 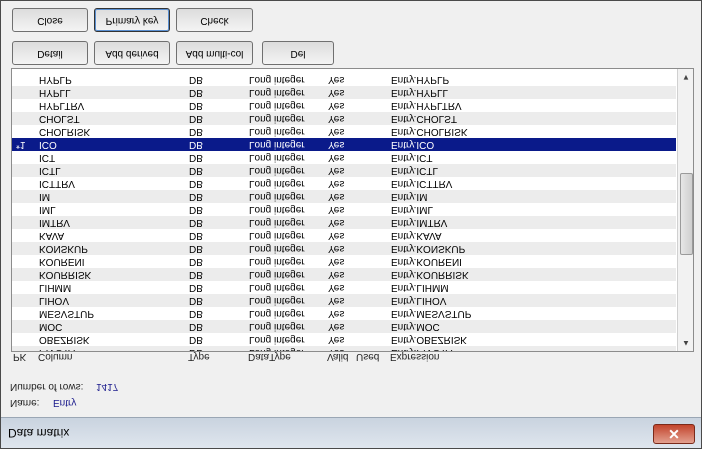 I want to click on primary-key-button: Primary key, so click(x=132, y=20).